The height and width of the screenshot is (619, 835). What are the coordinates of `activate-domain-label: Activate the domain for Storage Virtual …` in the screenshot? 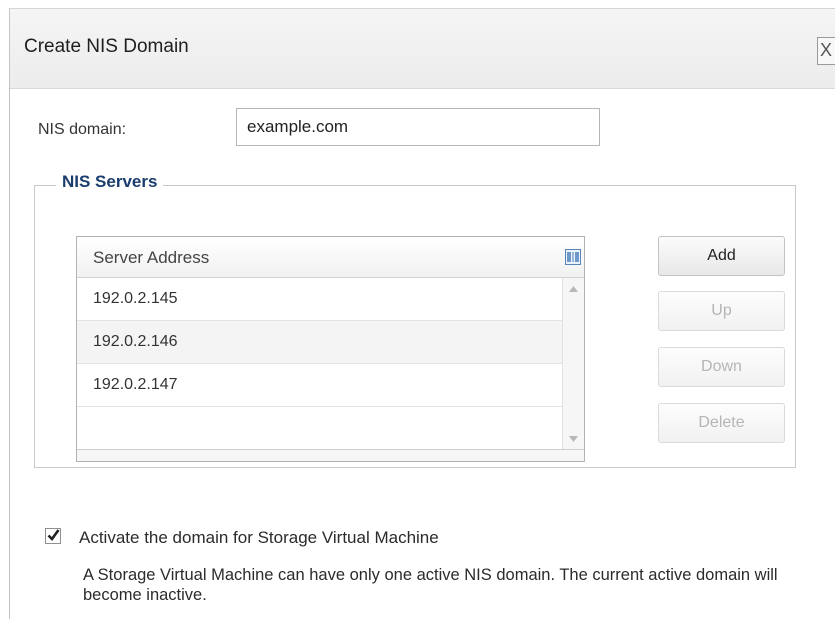 It's located at (259, 538).